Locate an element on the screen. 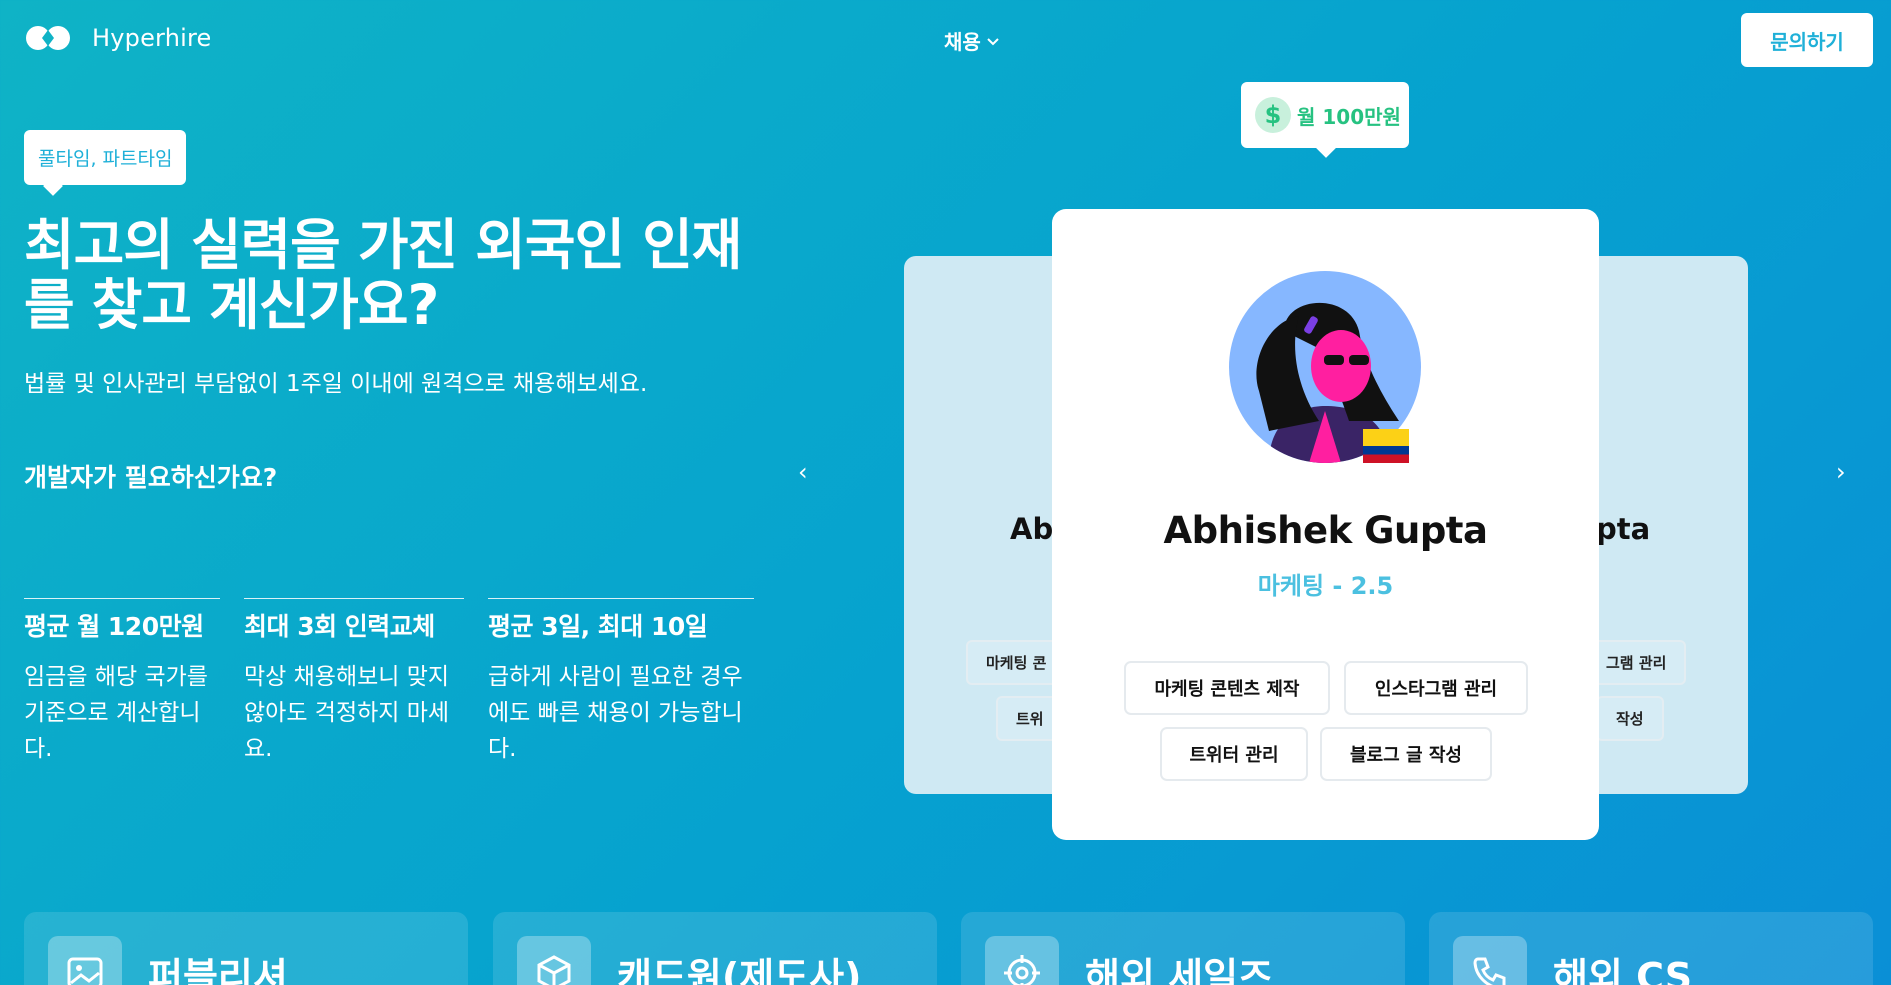 This screenshot has height=985, width=1891. carousel-prev-button: ‹ is located at coordinates (803, 472).